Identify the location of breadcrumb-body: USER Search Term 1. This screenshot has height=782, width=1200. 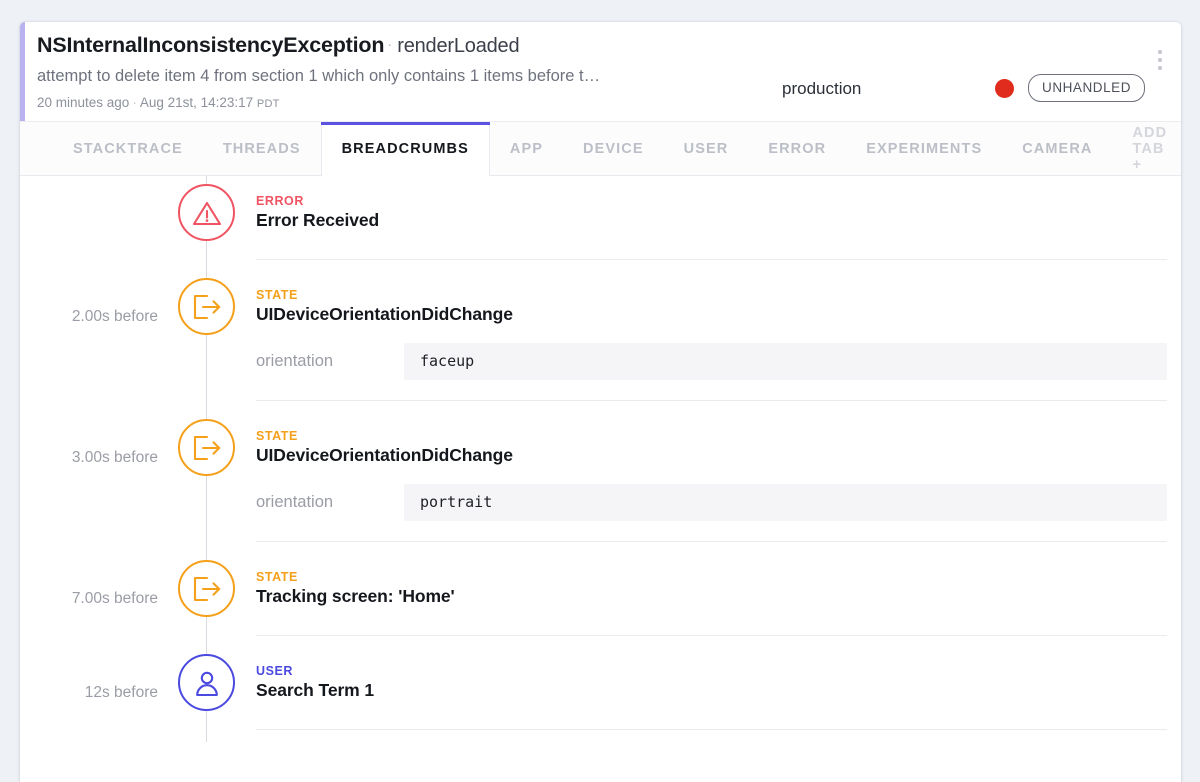
(718, 682).